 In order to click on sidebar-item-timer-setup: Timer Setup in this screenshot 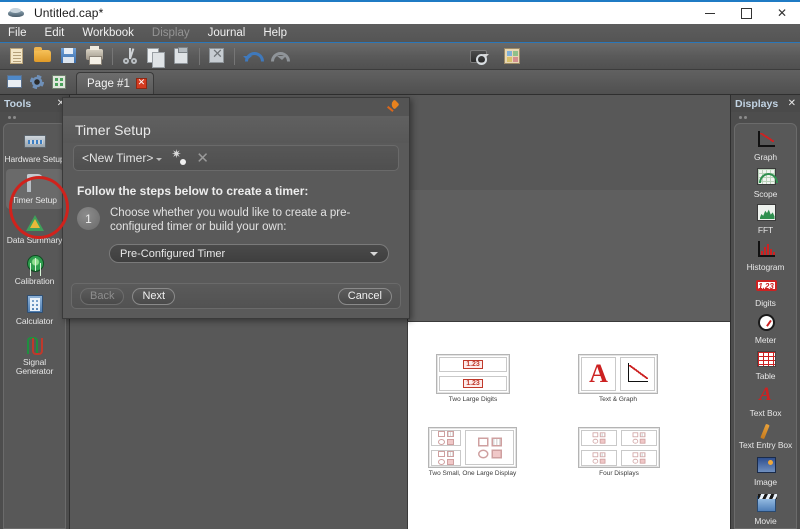, I will do `click(34, 188)`.